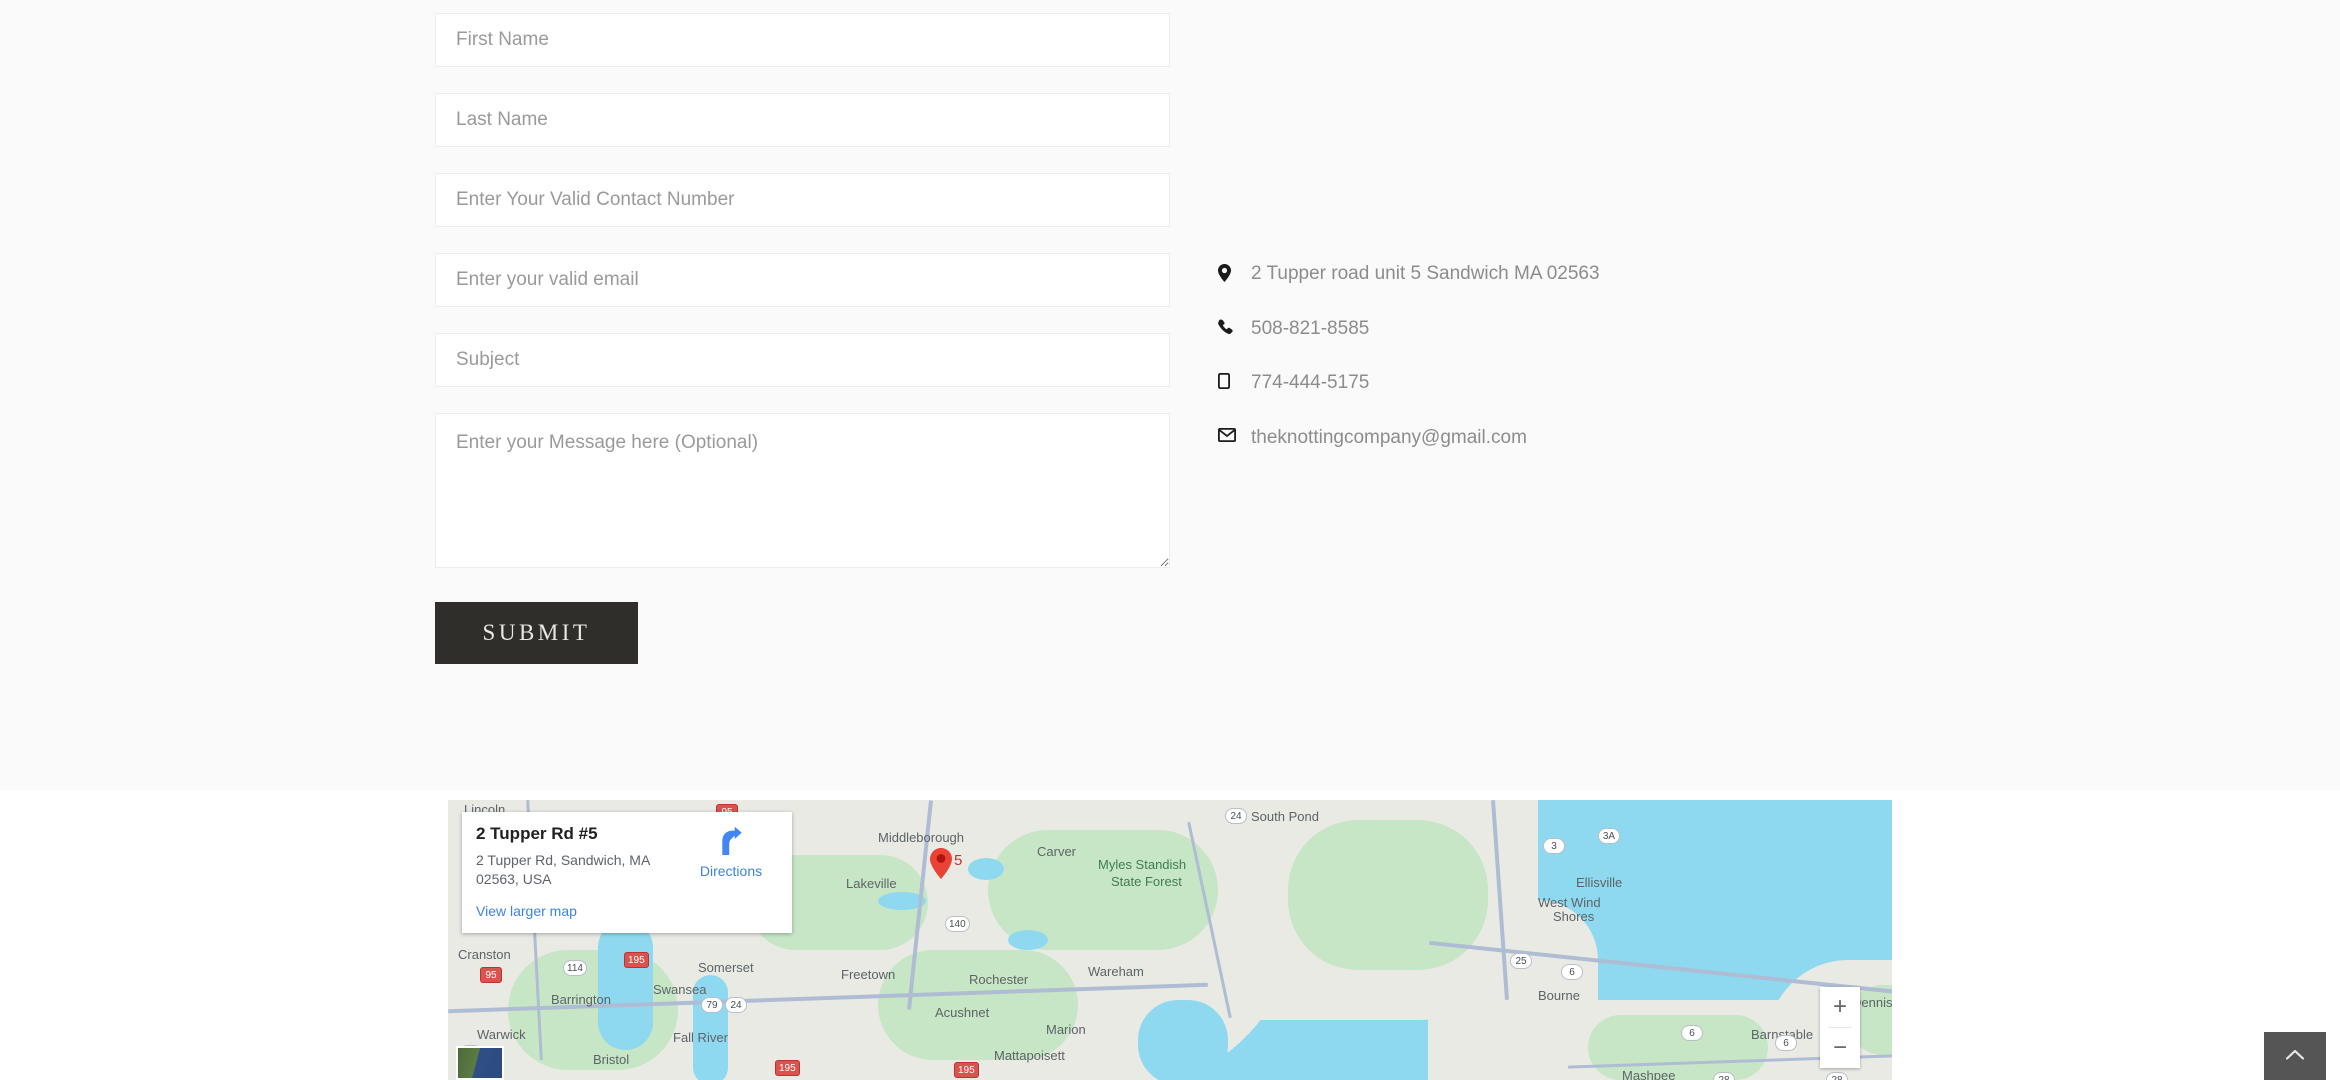 The width and height of the screenshot is (2340, 1080). Describe the element at coordinates (581, 999) in the screenshot. I see `map-place-label: Barrington` at that location.